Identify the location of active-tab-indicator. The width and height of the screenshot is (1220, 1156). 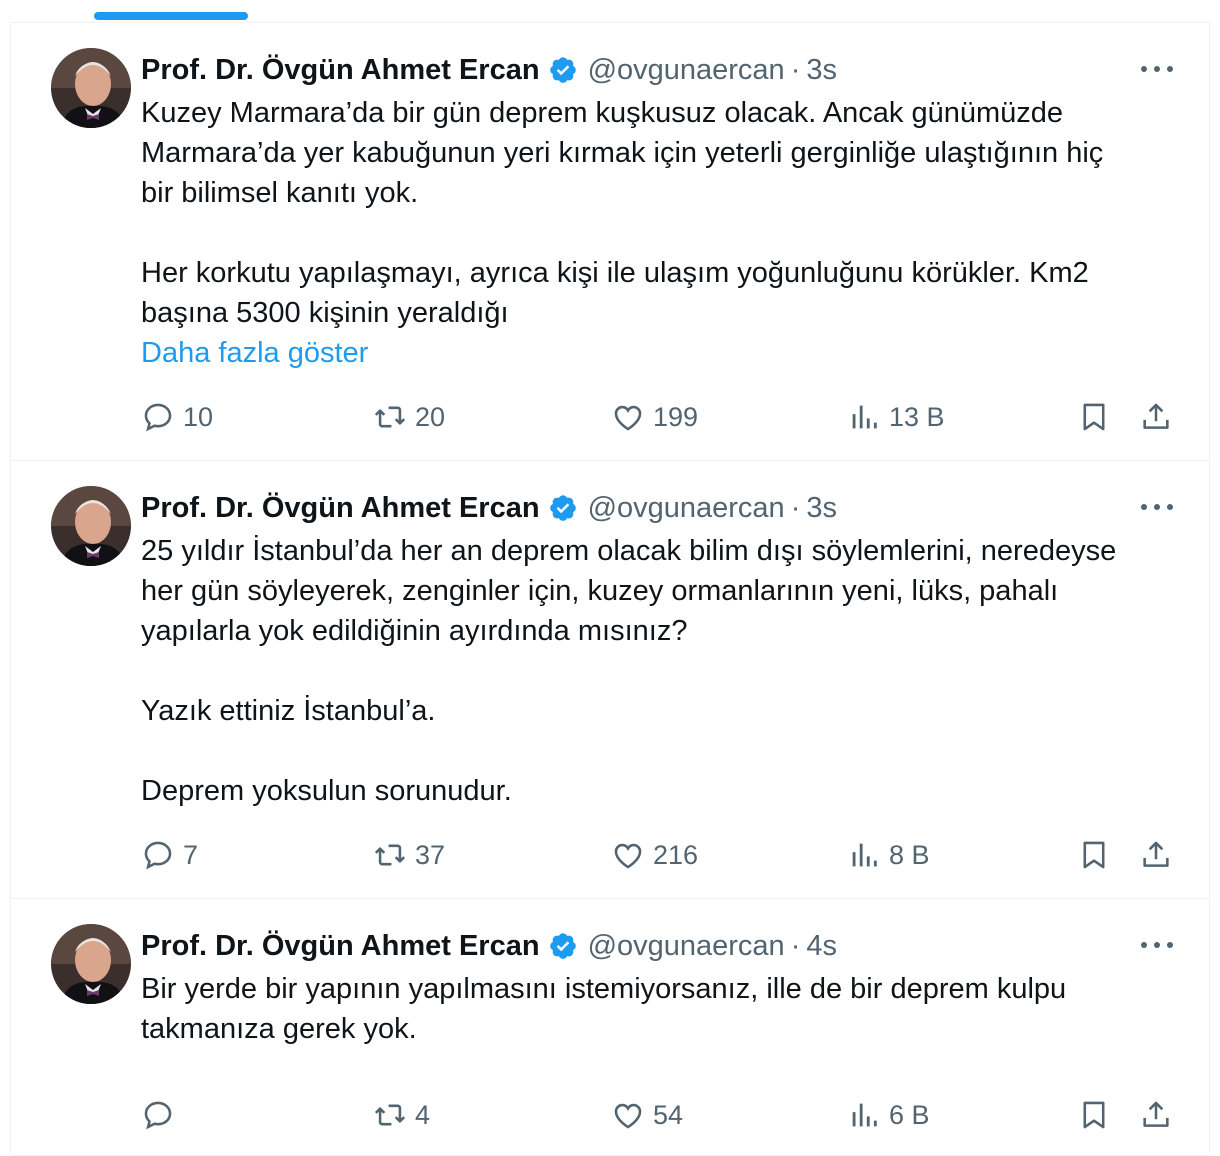
(171, 16).